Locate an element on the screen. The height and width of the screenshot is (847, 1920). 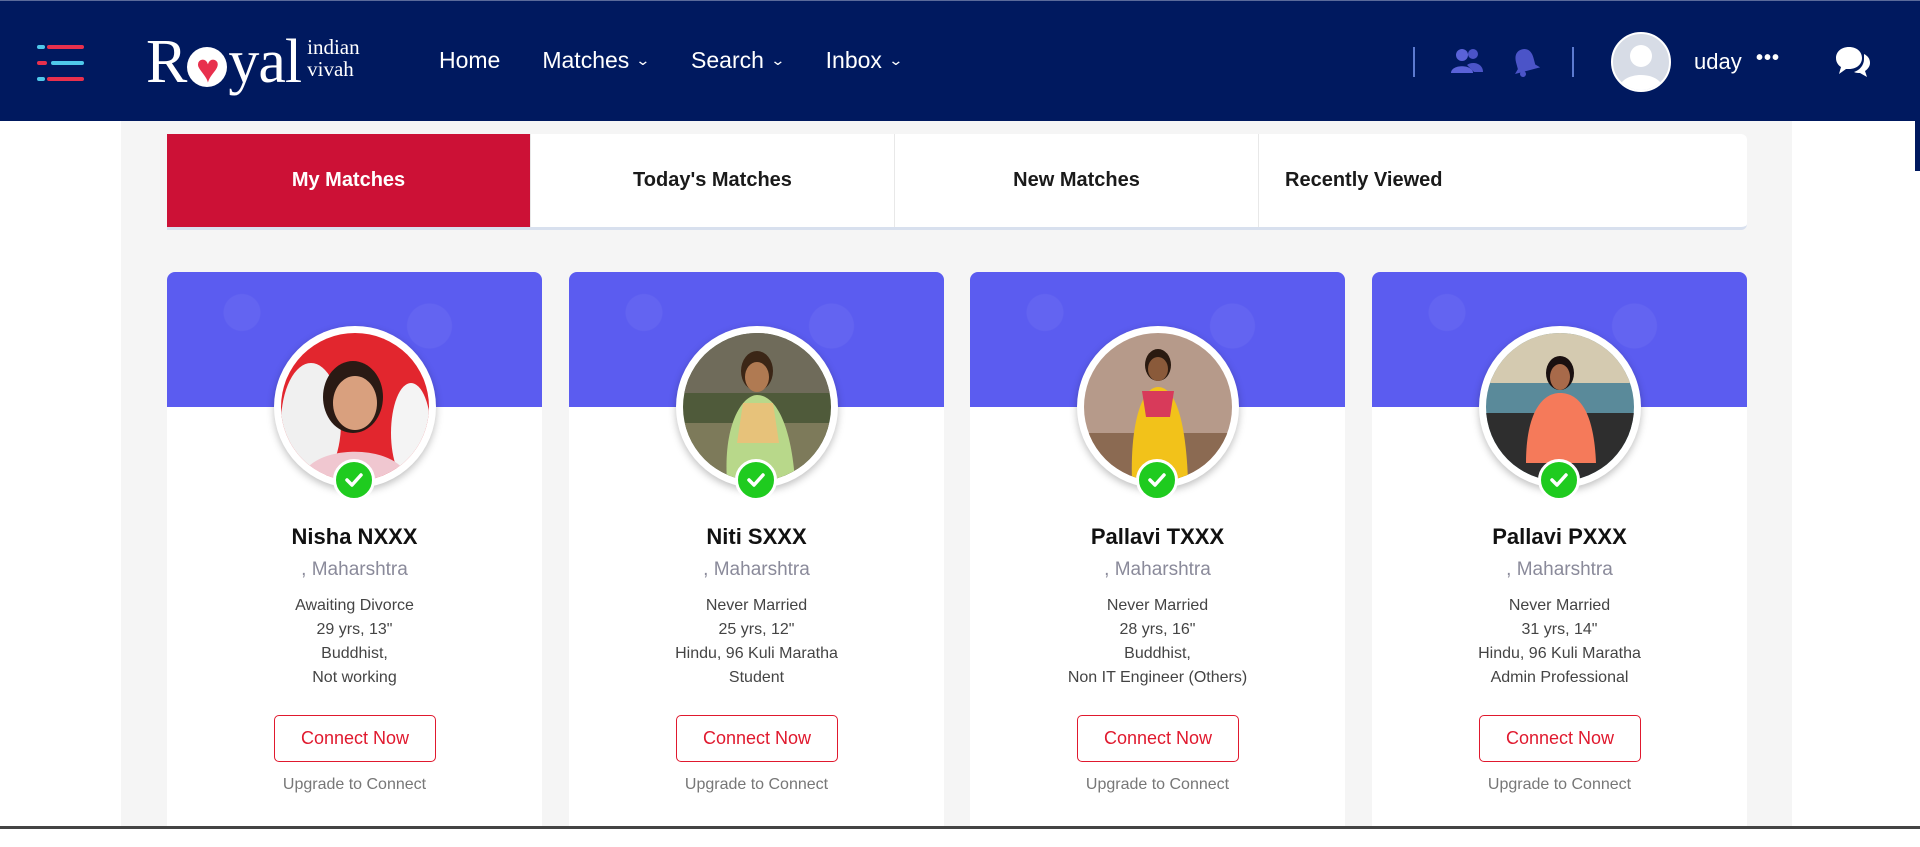
nav-search: Search ⌄ is located at coordinates (738, 60).